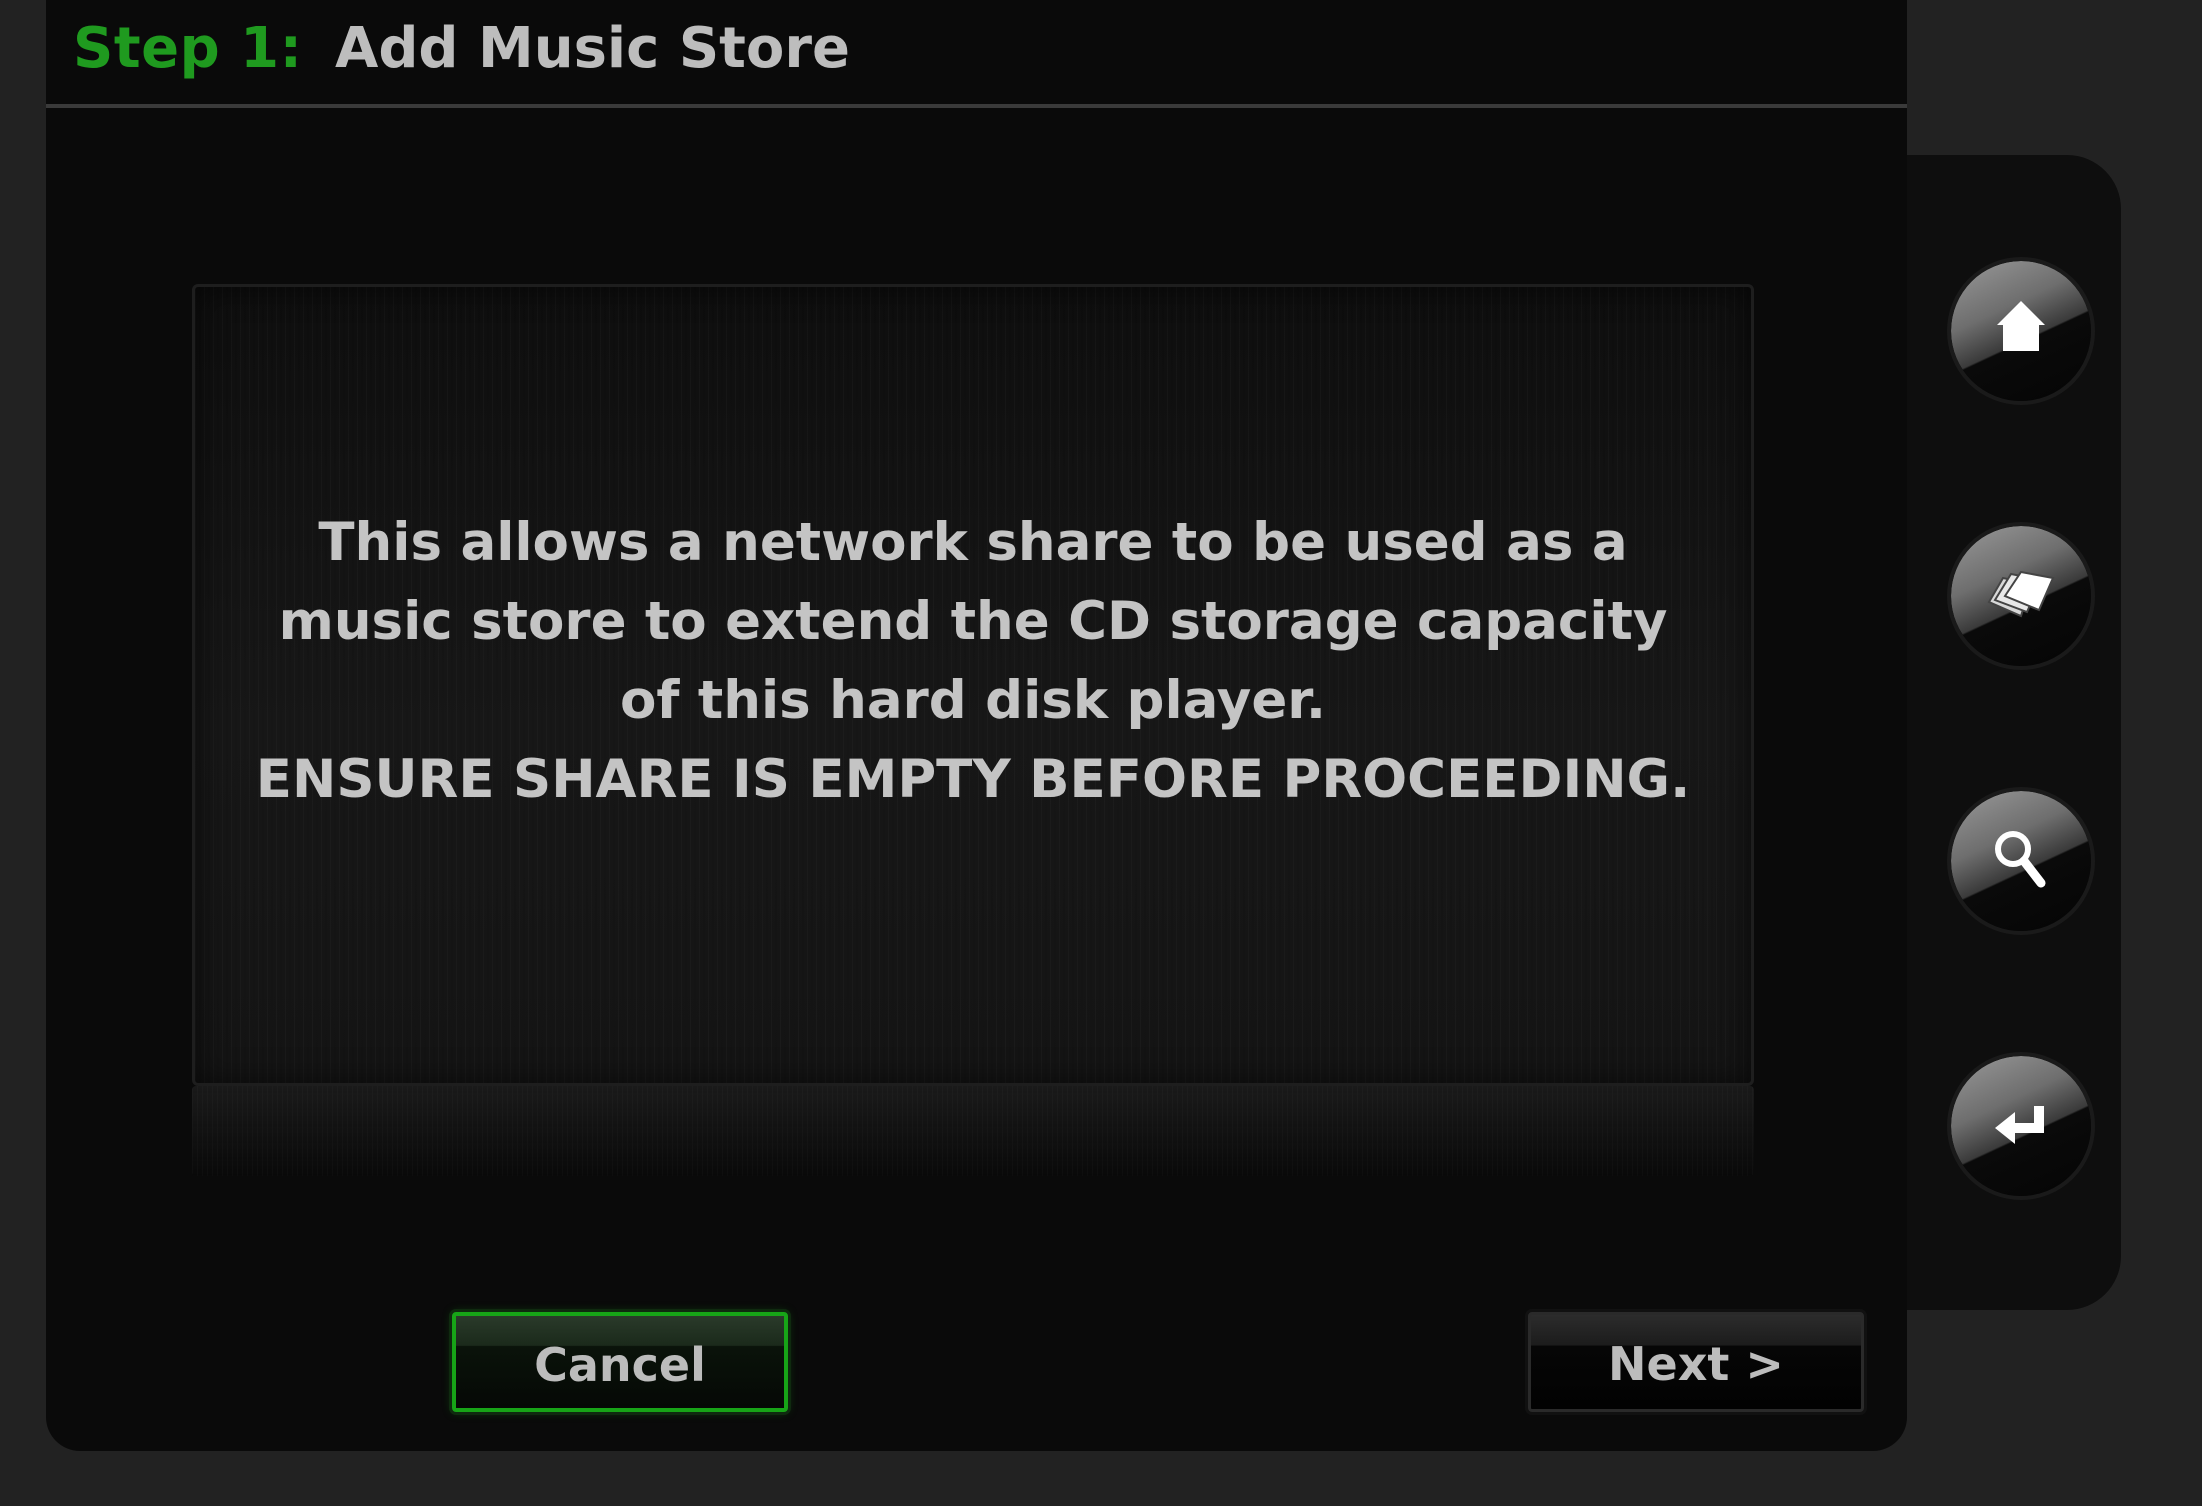 Image resolution: width=2202 pixels, height=1506 pixels. I want to click on return-button, so click(2021, 1126).